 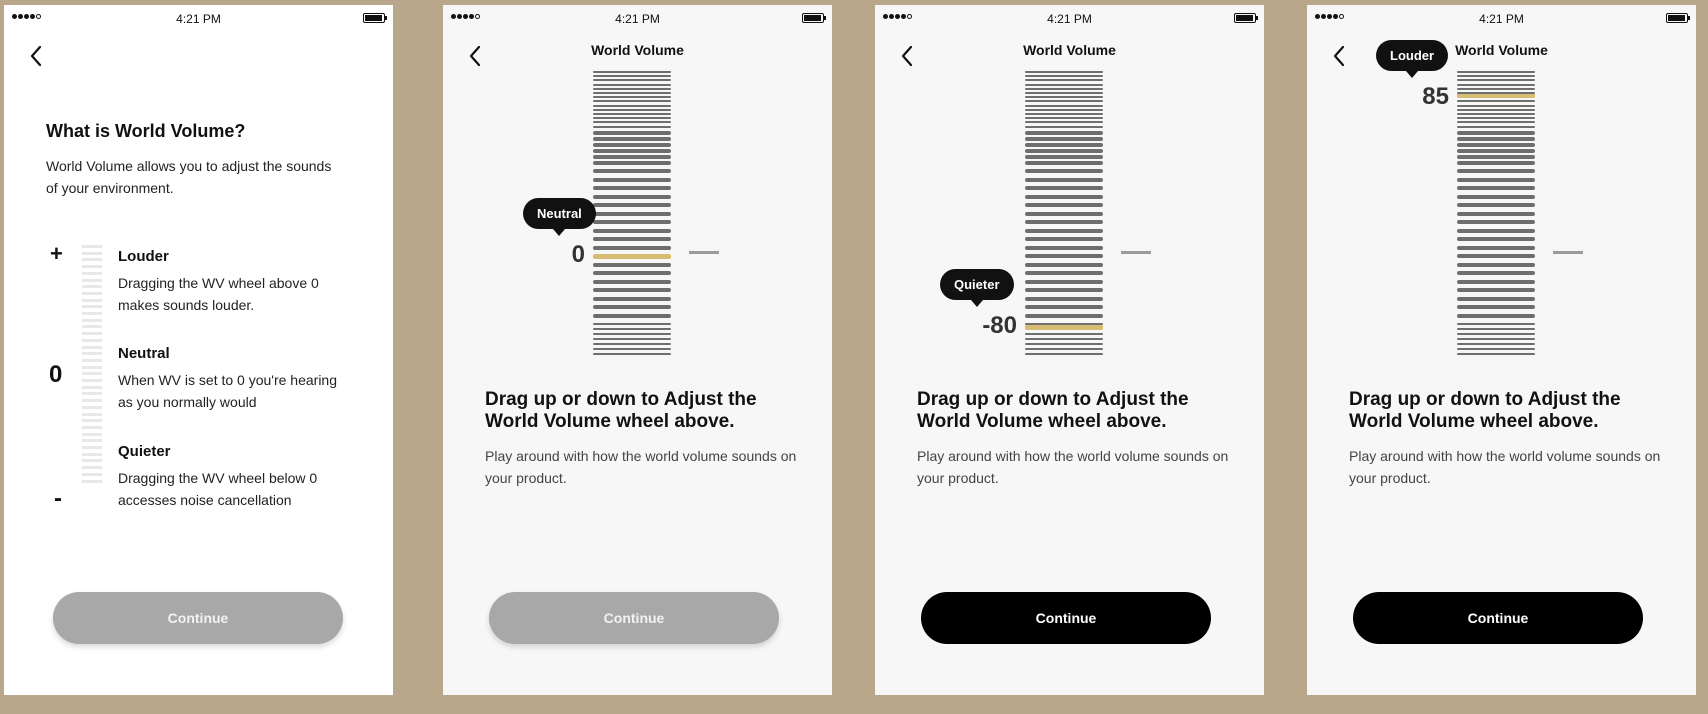 What do you see at coordinates (1246, 18) in the screenshot?
I see `battery-icon` at bounding box center [1246, 18].